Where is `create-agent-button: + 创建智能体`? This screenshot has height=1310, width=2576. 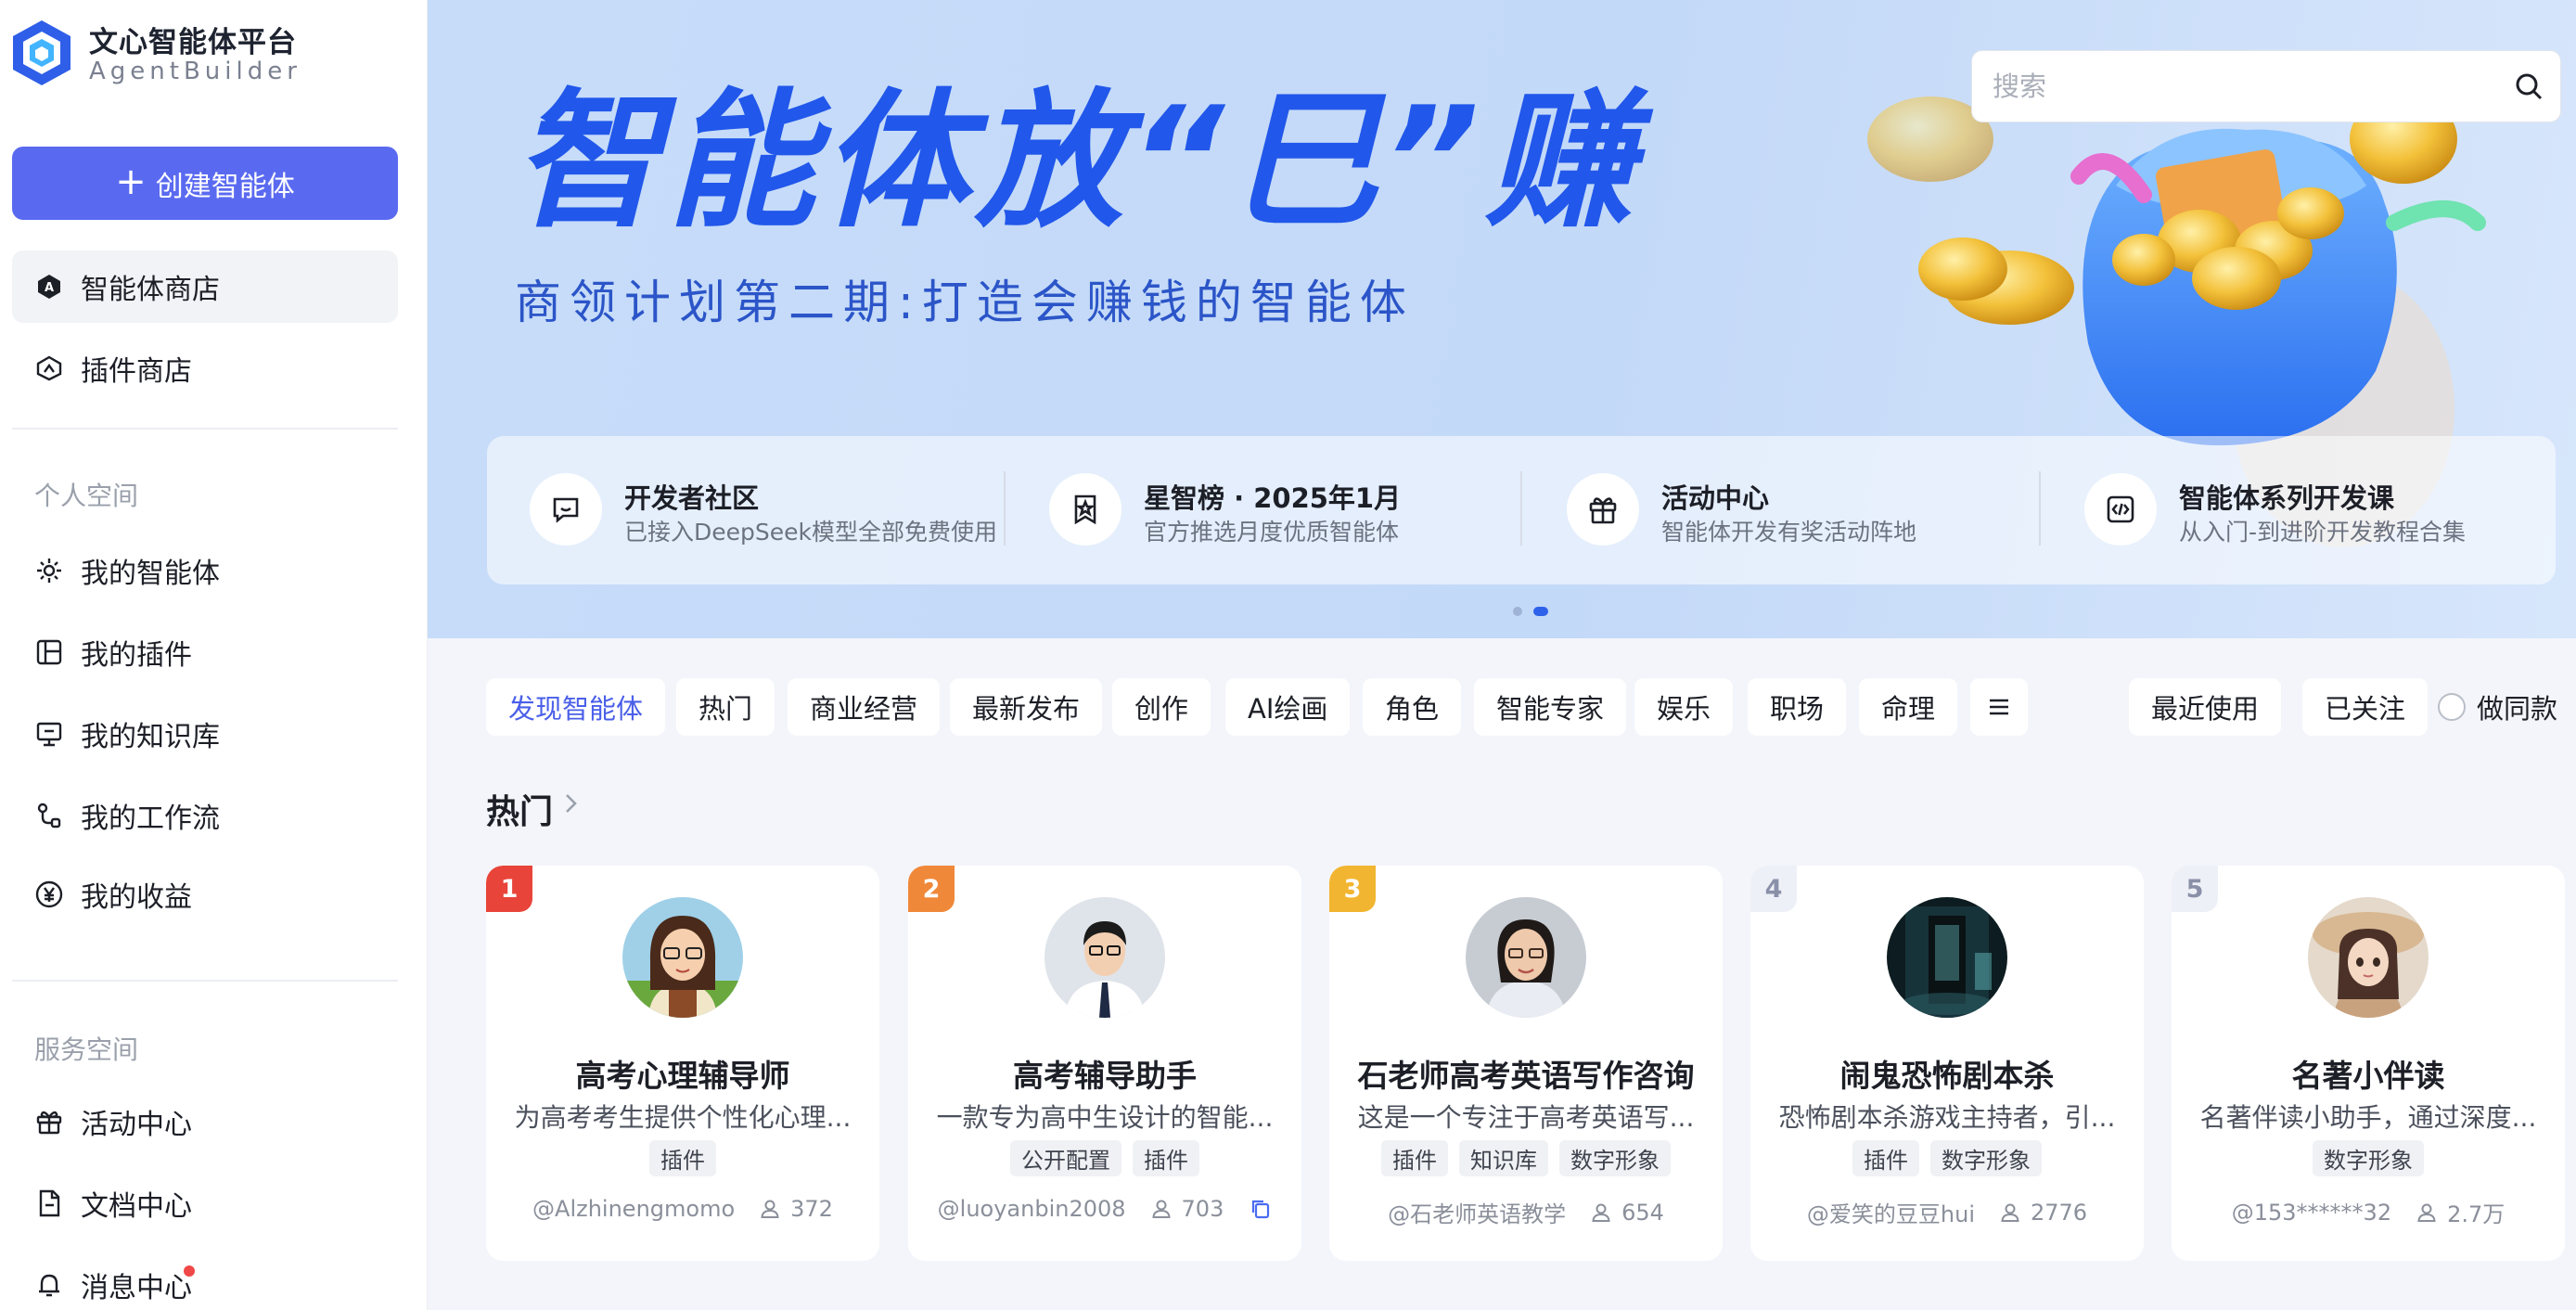
create-agent-button: + 创建智能体 is located at coordinates (205, 183).